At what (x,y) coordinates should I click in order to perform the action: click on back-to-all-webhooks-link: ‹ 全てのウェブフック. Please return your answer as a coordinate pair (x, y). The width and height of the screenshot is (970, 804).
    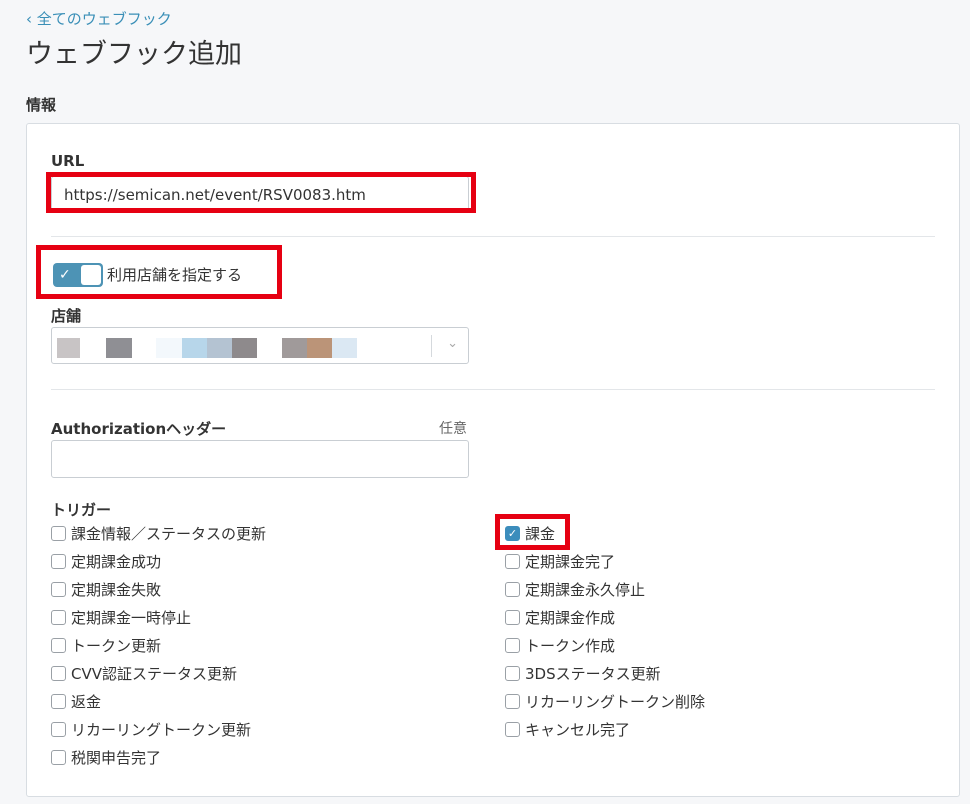
    Looking at the image, I should click on (99, 18).